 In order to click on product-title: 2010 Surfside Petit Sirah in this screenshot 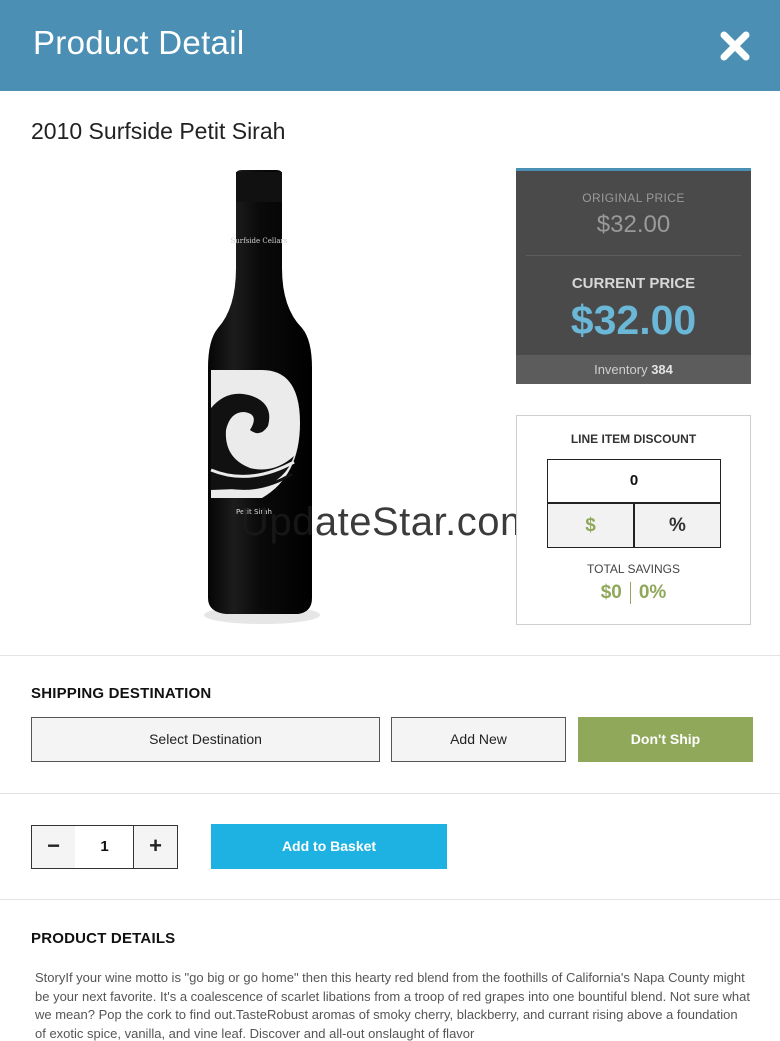, I will do `click(158, 131)`.